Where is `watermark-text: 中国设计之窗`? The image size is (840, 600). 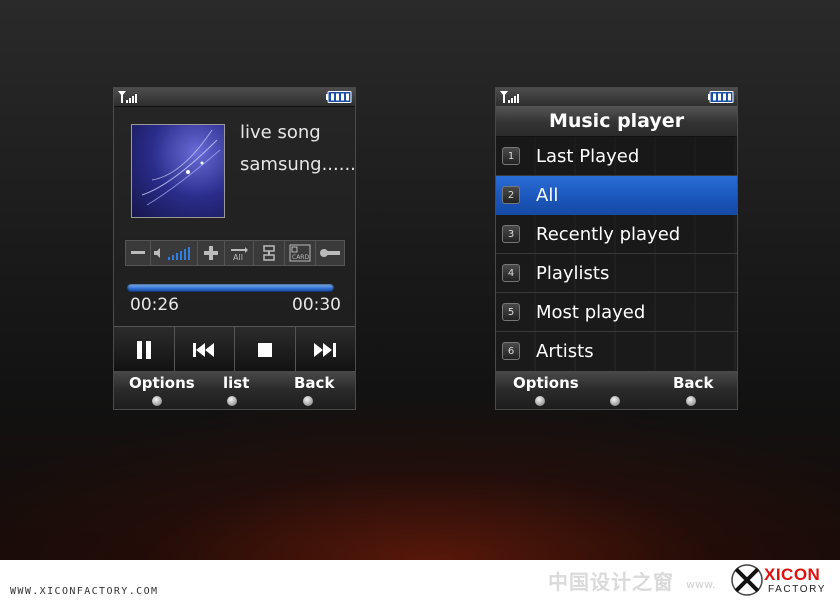
watermark-text: 中国设计之窗 is located at coordinates (611, 582).